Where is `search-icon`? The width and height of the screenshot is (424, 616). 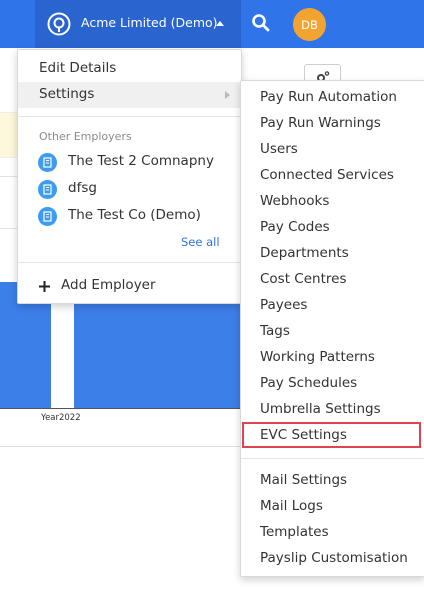
search-icon is located at coordinates (261, 23).